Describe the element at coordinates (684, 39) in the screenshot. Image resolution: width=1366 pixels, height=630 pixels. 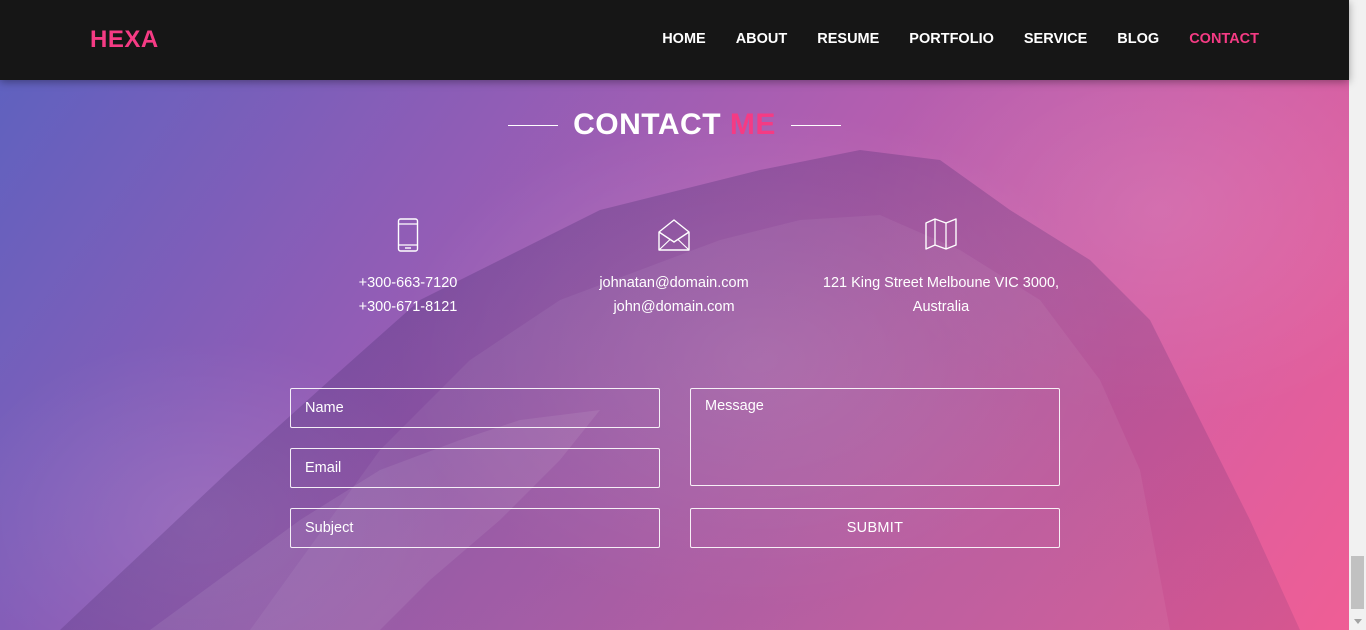
I see `nav-home: HOME` at that location.